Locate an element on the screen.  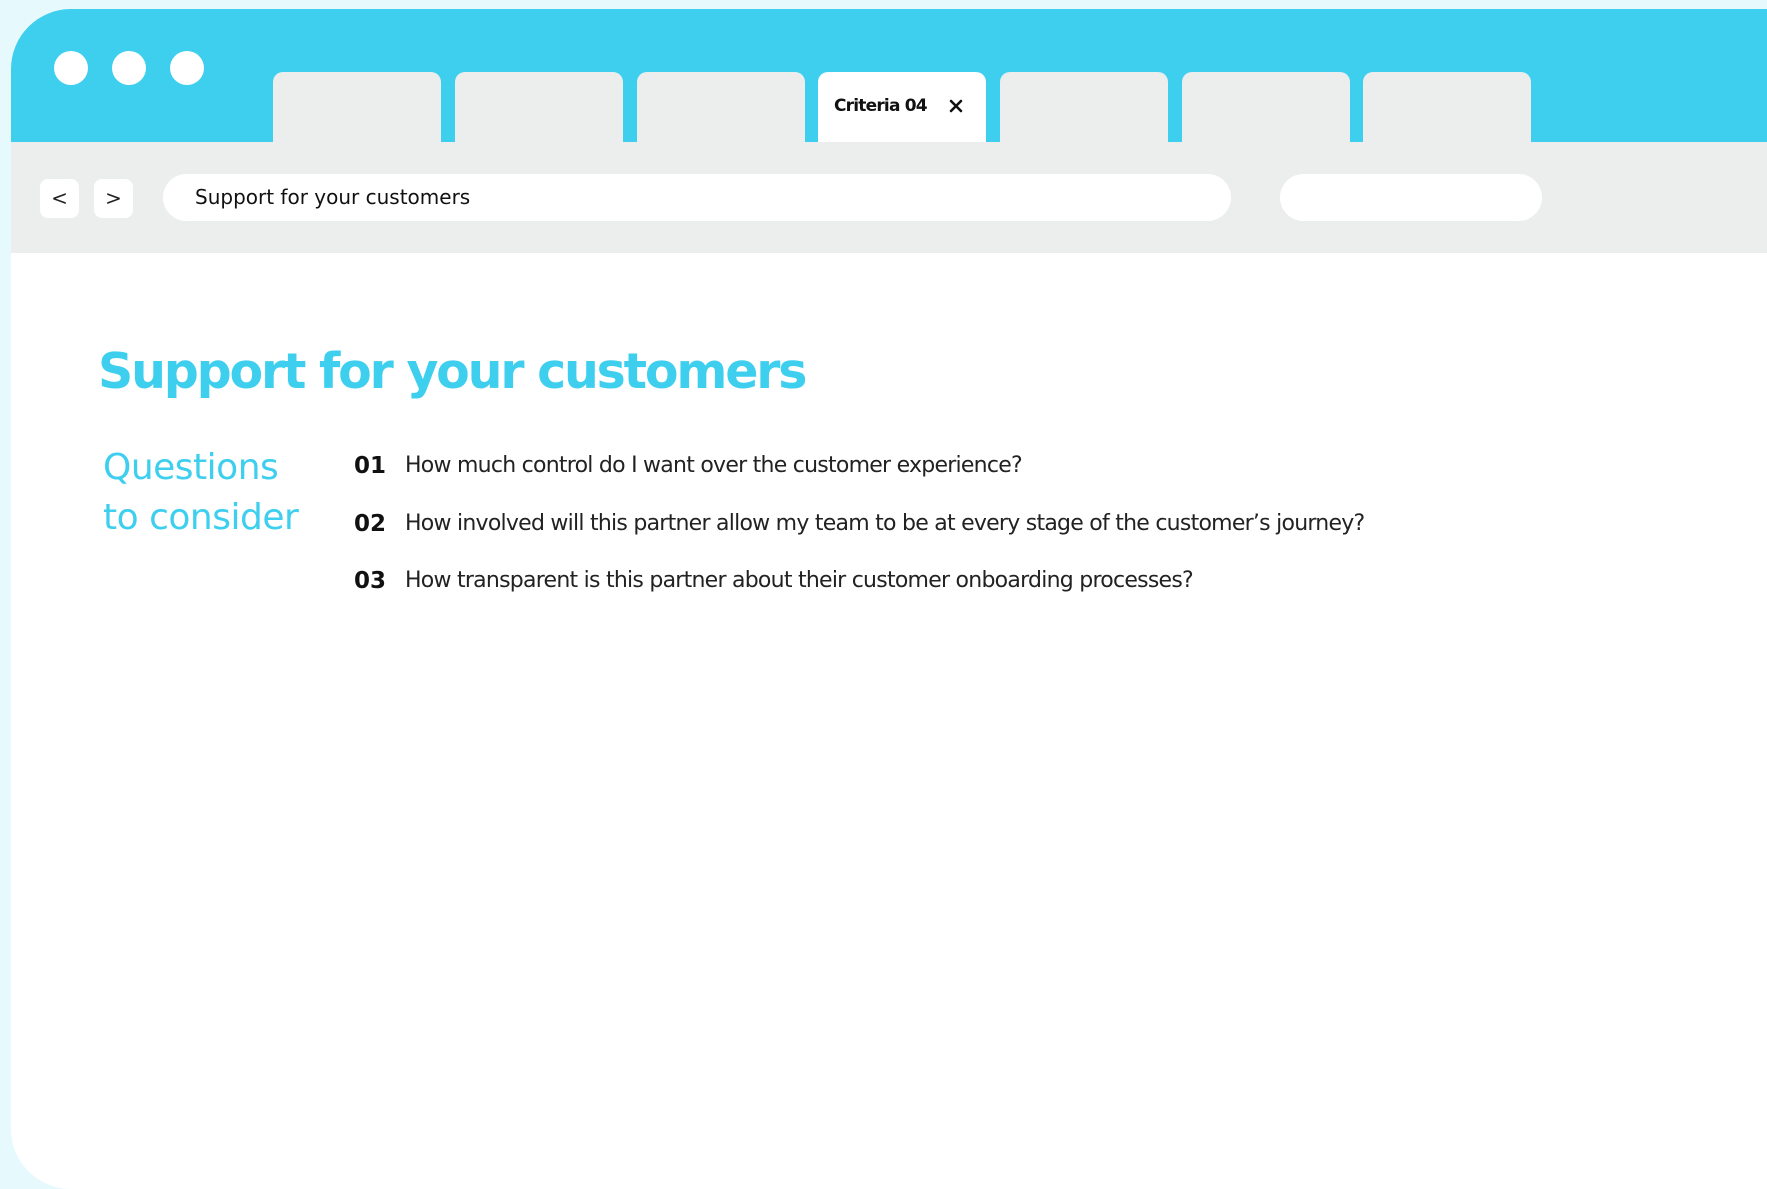
close-icon is located at coordinates (956, 106).